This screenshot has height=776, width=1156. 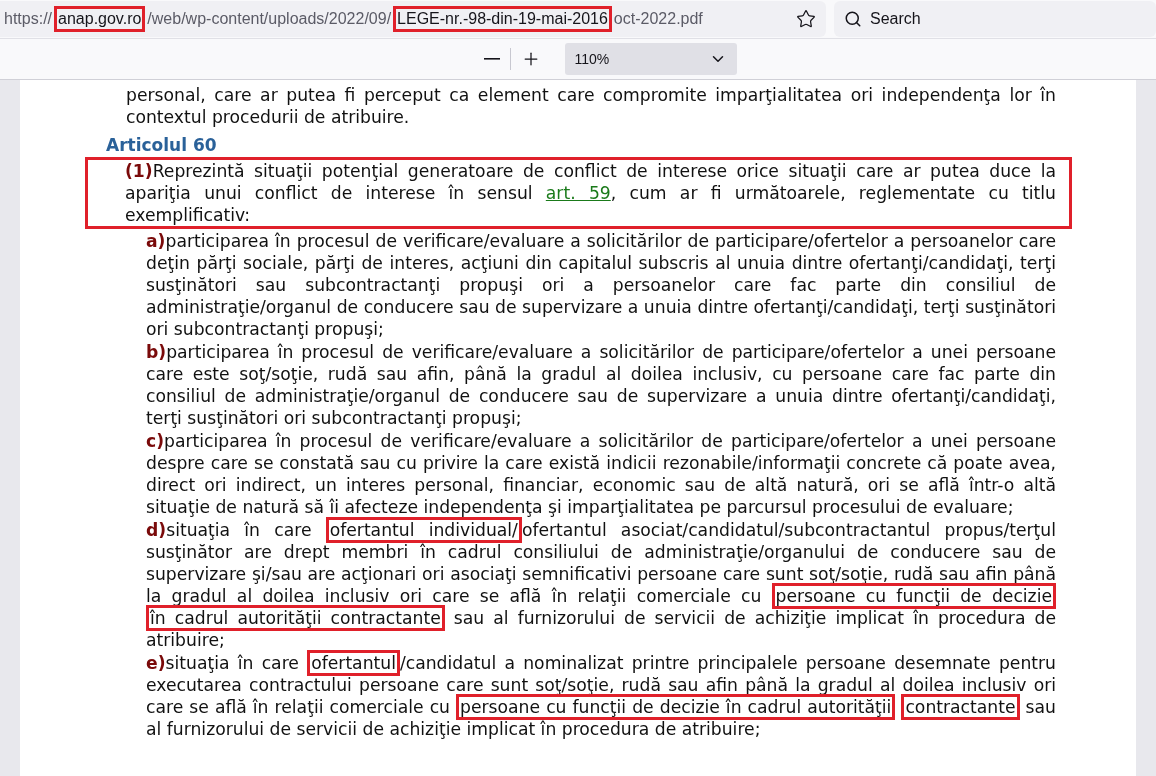 I want to click on link: art. 59, so click(x=578, y=193).